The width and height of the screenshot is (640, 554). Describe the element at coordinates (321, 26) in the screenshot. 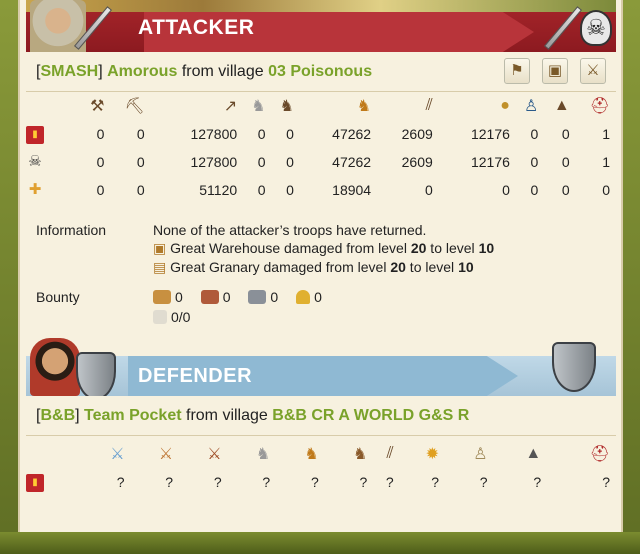

I see `attacker-banner` at that location.